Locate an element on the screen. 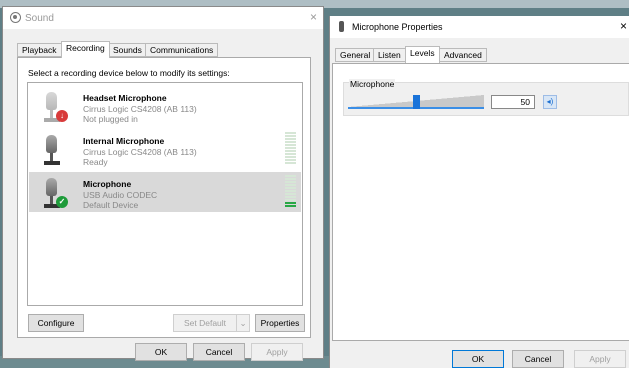 The height and width of the screenshot is (368, 629). device-name: Microphone is located at coordinates (107, 184).